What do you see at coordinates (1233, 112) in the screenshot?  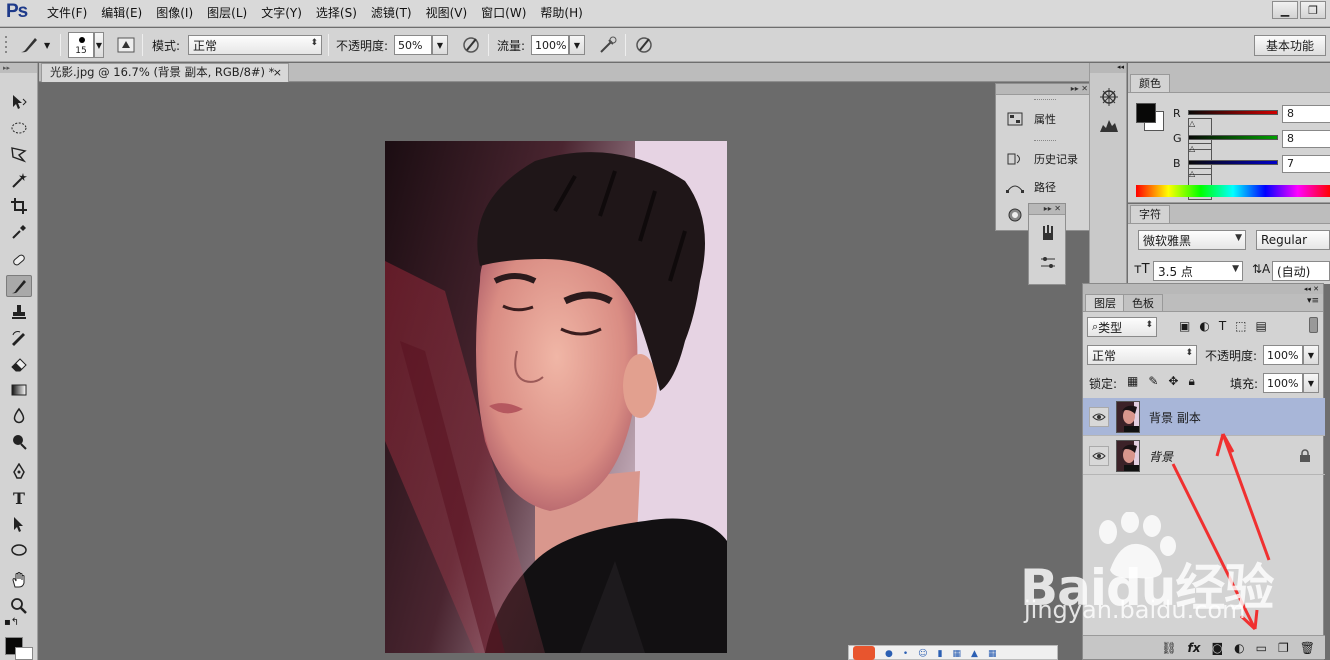 I see `red-track` at bounding box center [1233, 112].